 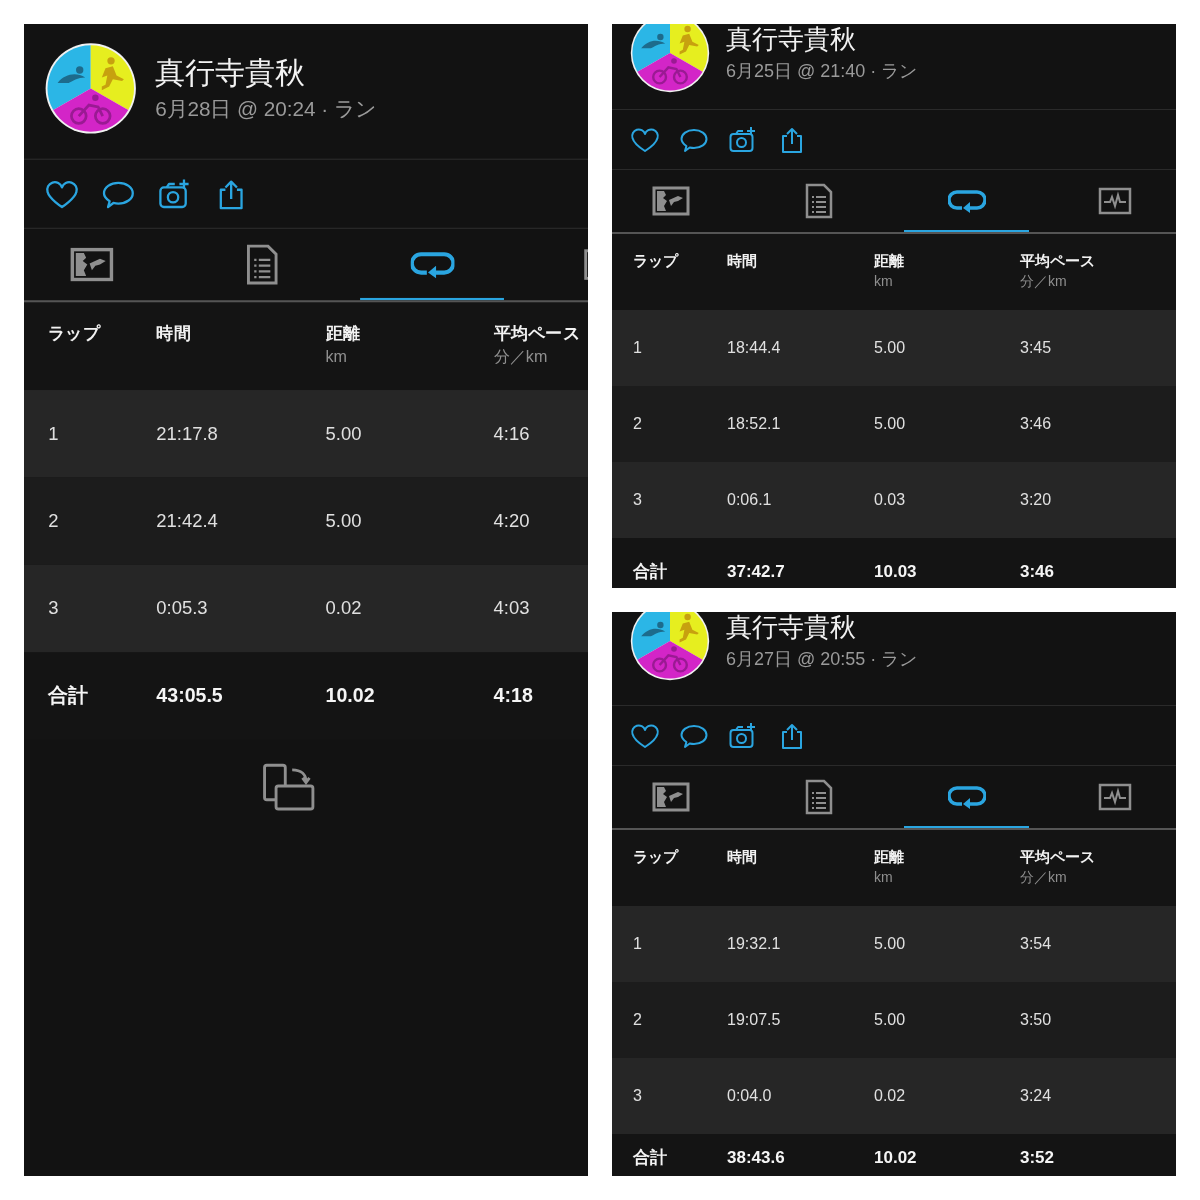 I want to click on table-cell-text: 3:46, so click(x=1036, y=424).